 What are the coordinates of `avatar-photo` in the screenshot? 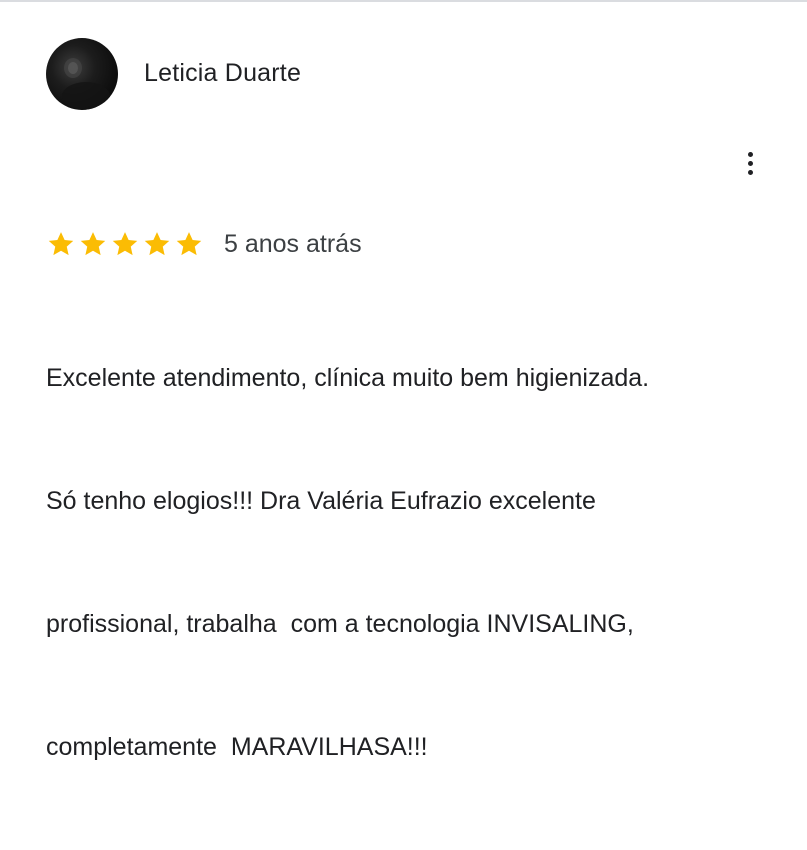 It's located at (86, 84).